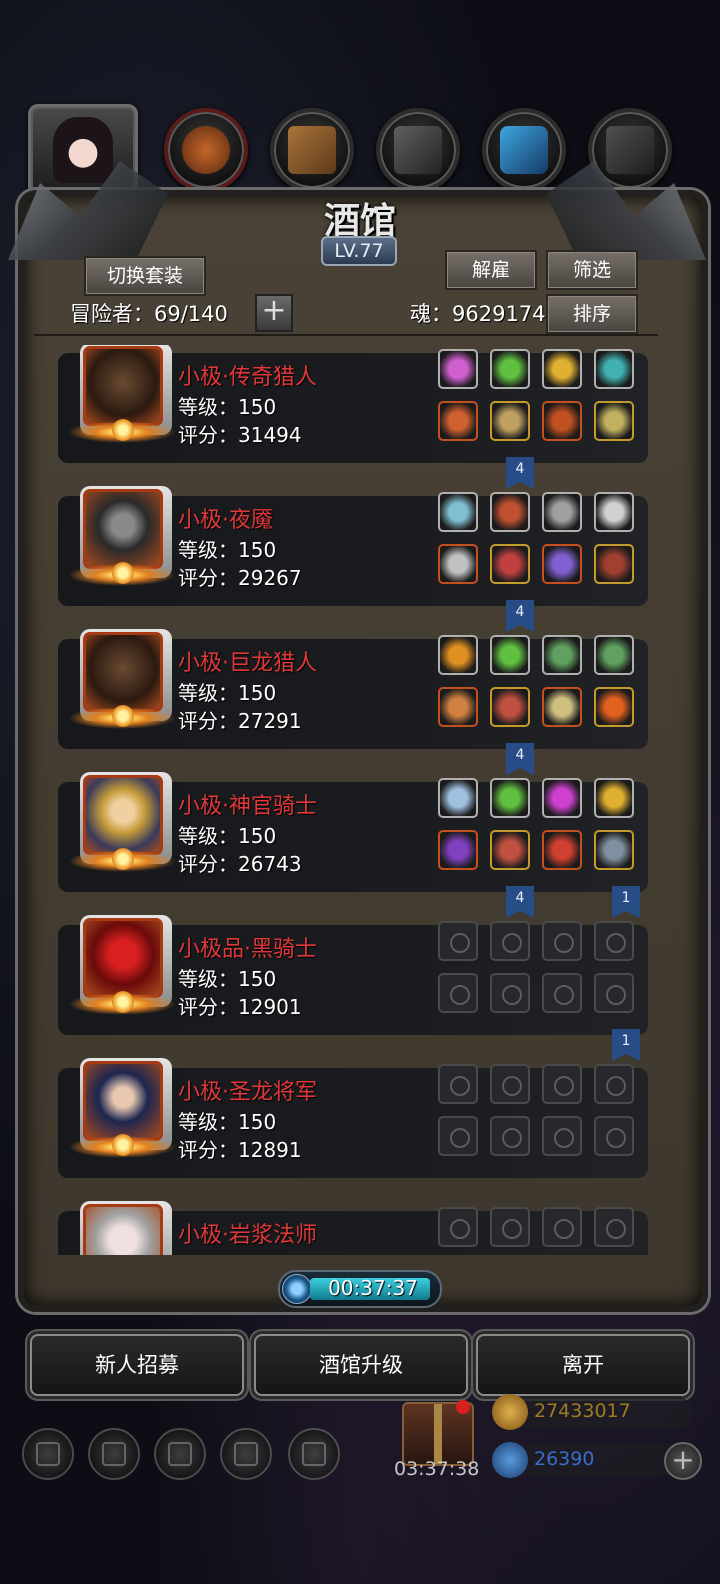 This screenshot has width=720, height=1584. I want to click on tab-crystal, so click(524, 150).